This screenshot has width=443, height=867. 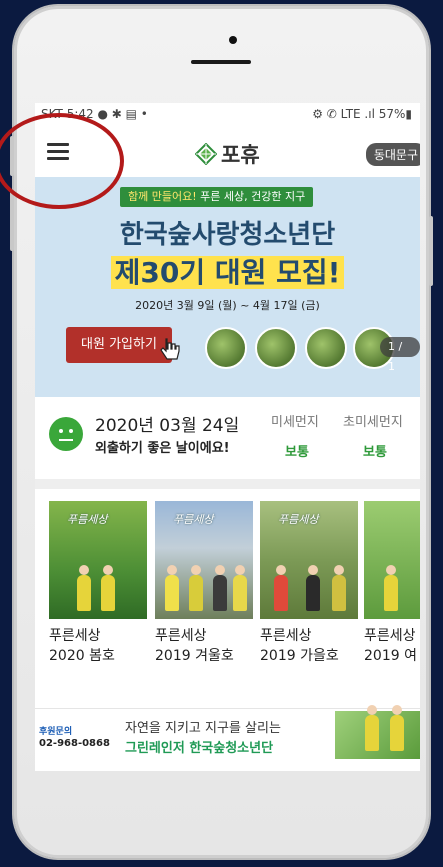 I want to click on logo-icon, so click(x=206, y=154).